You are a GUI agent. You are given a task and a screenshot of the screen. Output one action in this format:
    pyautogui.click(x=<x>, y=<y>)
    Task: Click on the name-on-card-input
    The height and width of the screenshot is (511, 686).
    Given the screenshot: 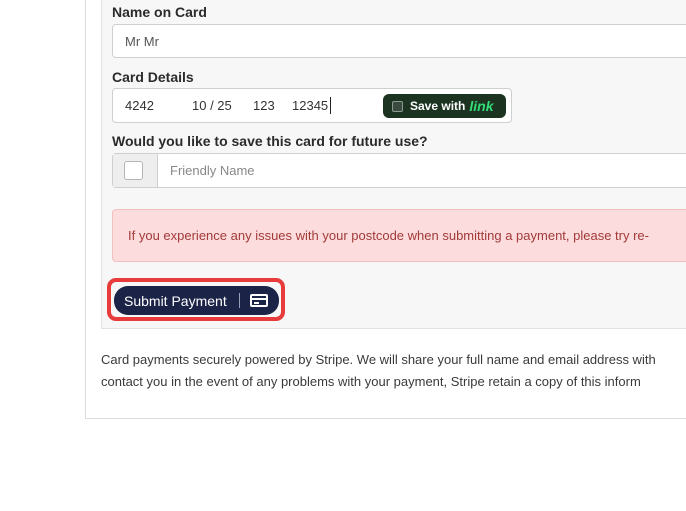 What is the action you would take?
    pyautogui.click(x=399, y=41)
    